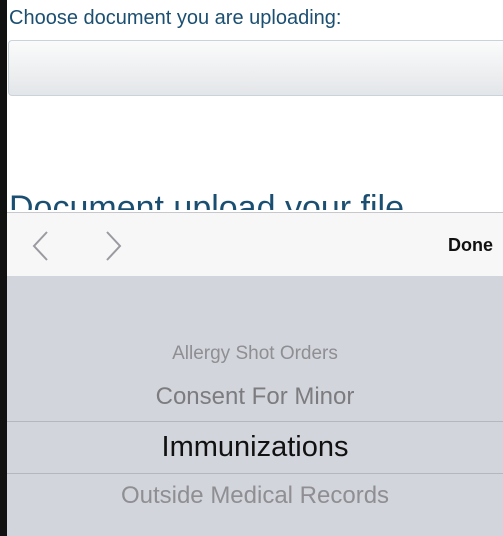  I want to click on upload-file-heading: Document upload your file, so click(207, 199).